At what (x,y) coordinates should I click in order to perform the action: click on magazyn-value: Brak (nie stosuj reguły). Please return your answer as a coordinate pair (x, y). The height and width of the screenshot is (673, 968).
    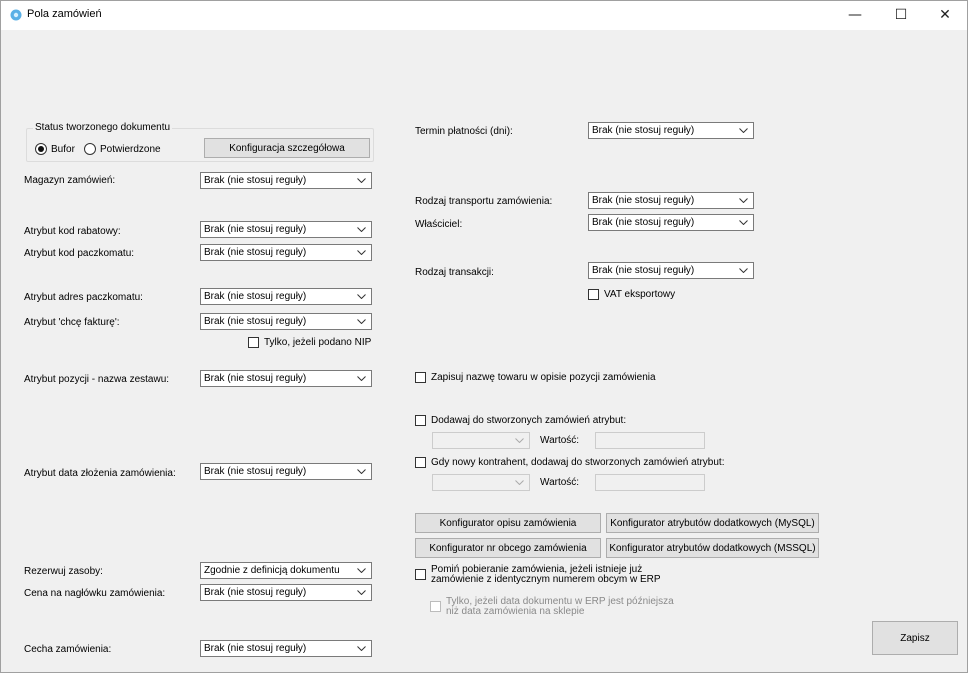
    Looking at the image, I should click on (255, 180).